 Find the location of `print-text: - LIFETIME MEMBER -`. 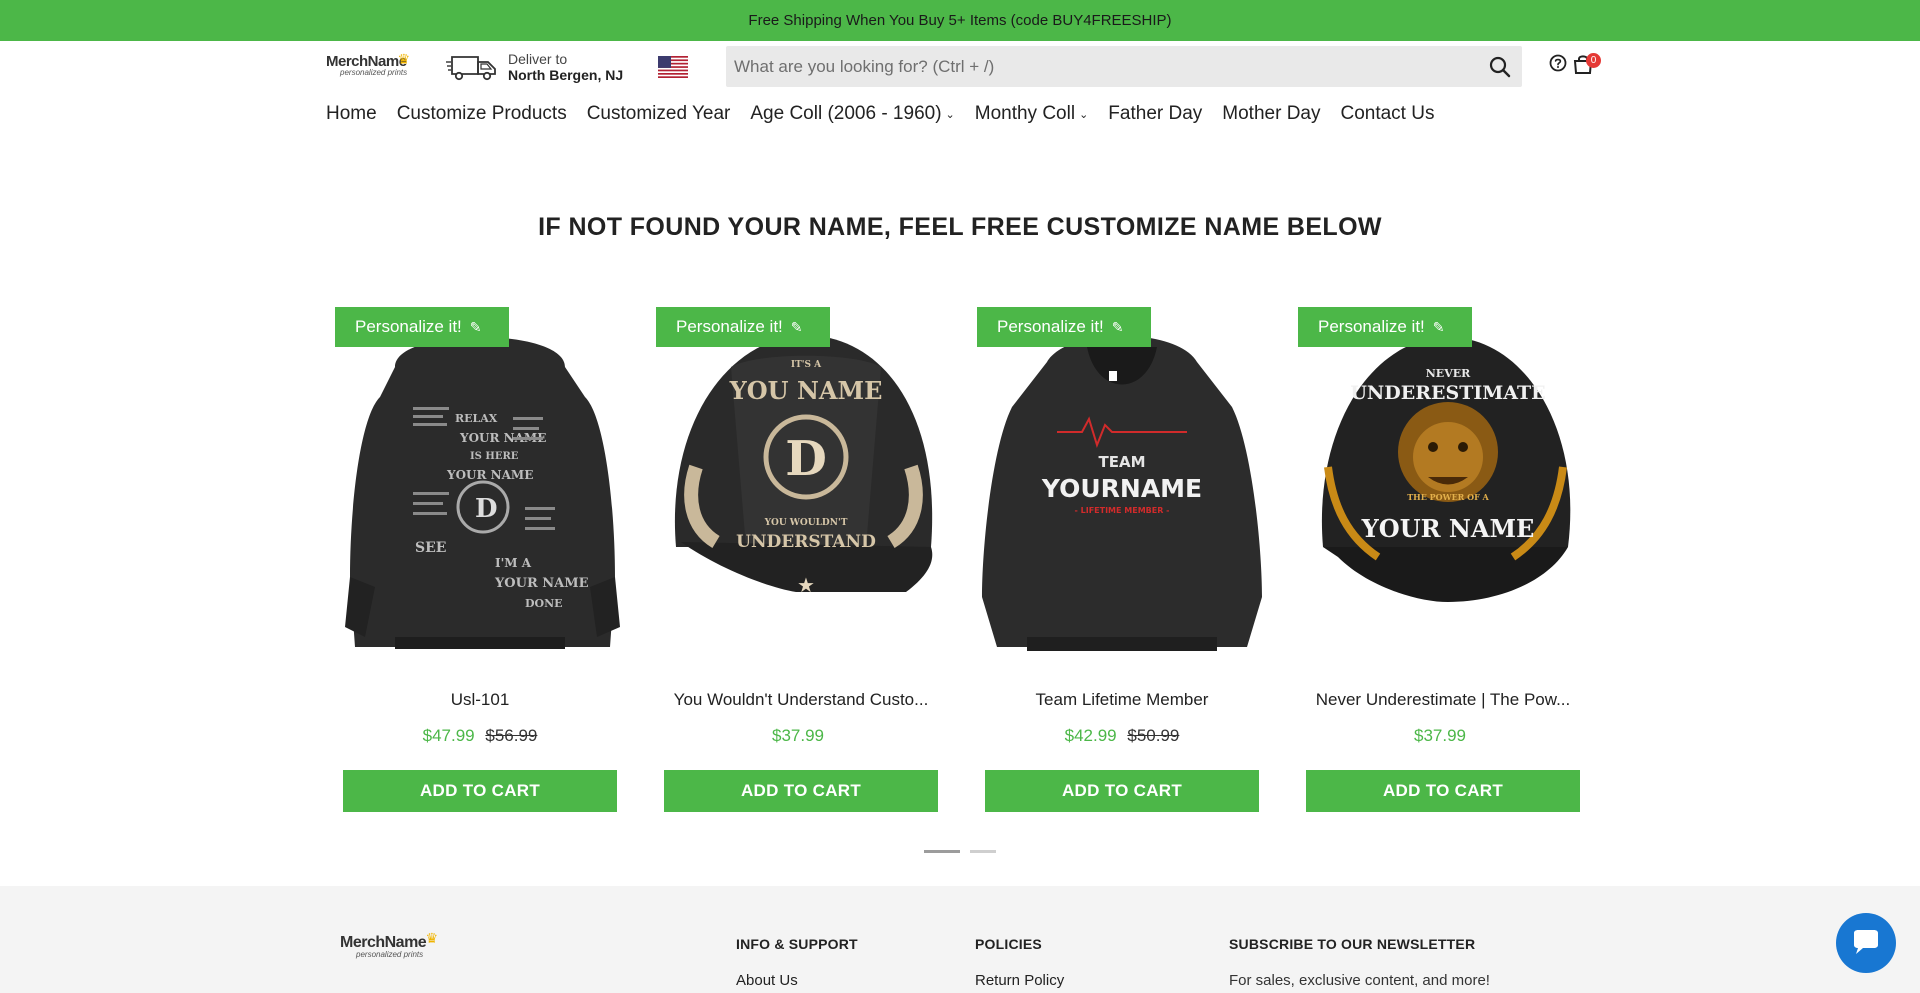

print-text: - LIFETIME MEMBER - is located at coordinates (1122, 510).